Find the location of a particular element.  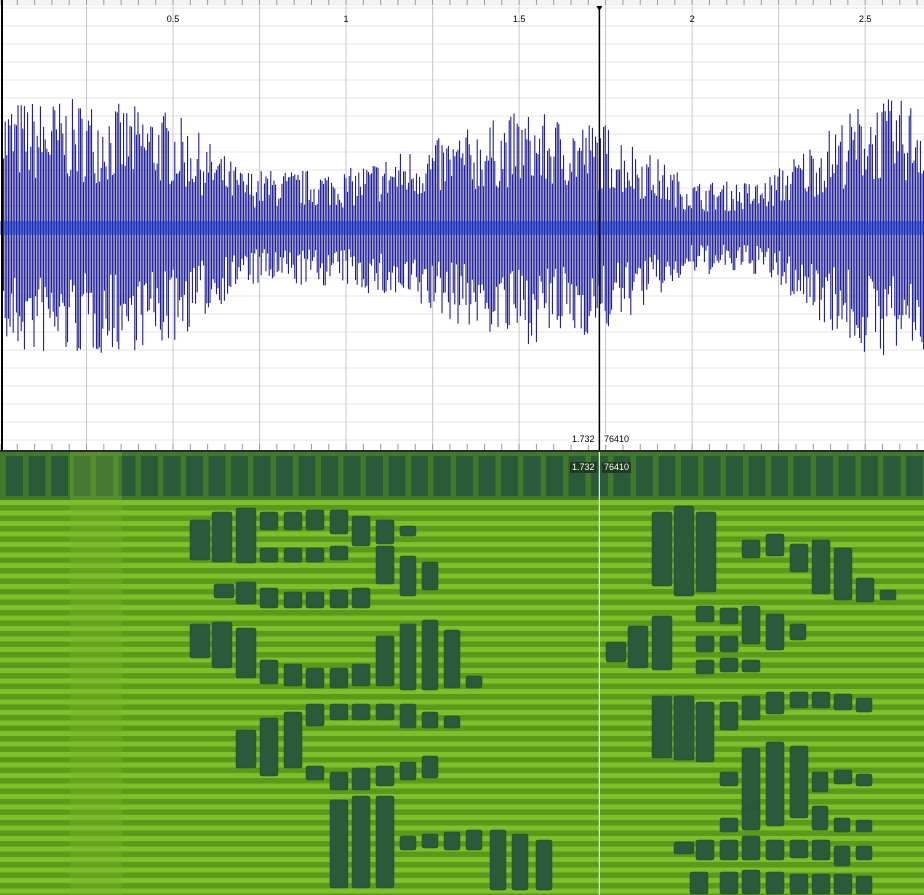

spectrogram-noise-column is located at coordinates (96, 673).